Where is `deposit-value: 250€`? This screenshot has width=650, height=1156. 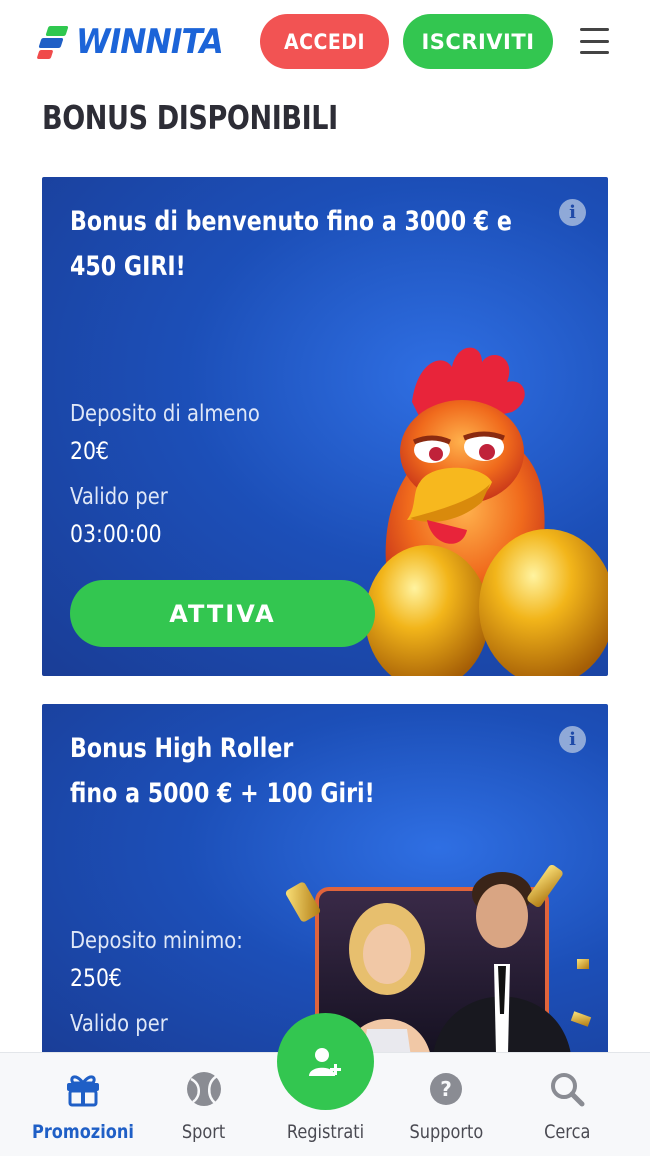
deposit-value: 250€ is located at coordinates (96, 978).